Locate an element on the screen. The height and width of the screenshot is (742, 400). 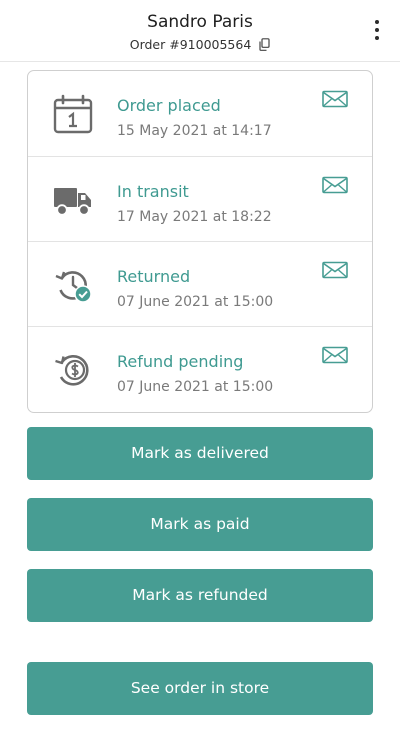
timeline-item-order-placed: Order placed 15 May 2021 at 14:17 is located at coordinates (200, 113).